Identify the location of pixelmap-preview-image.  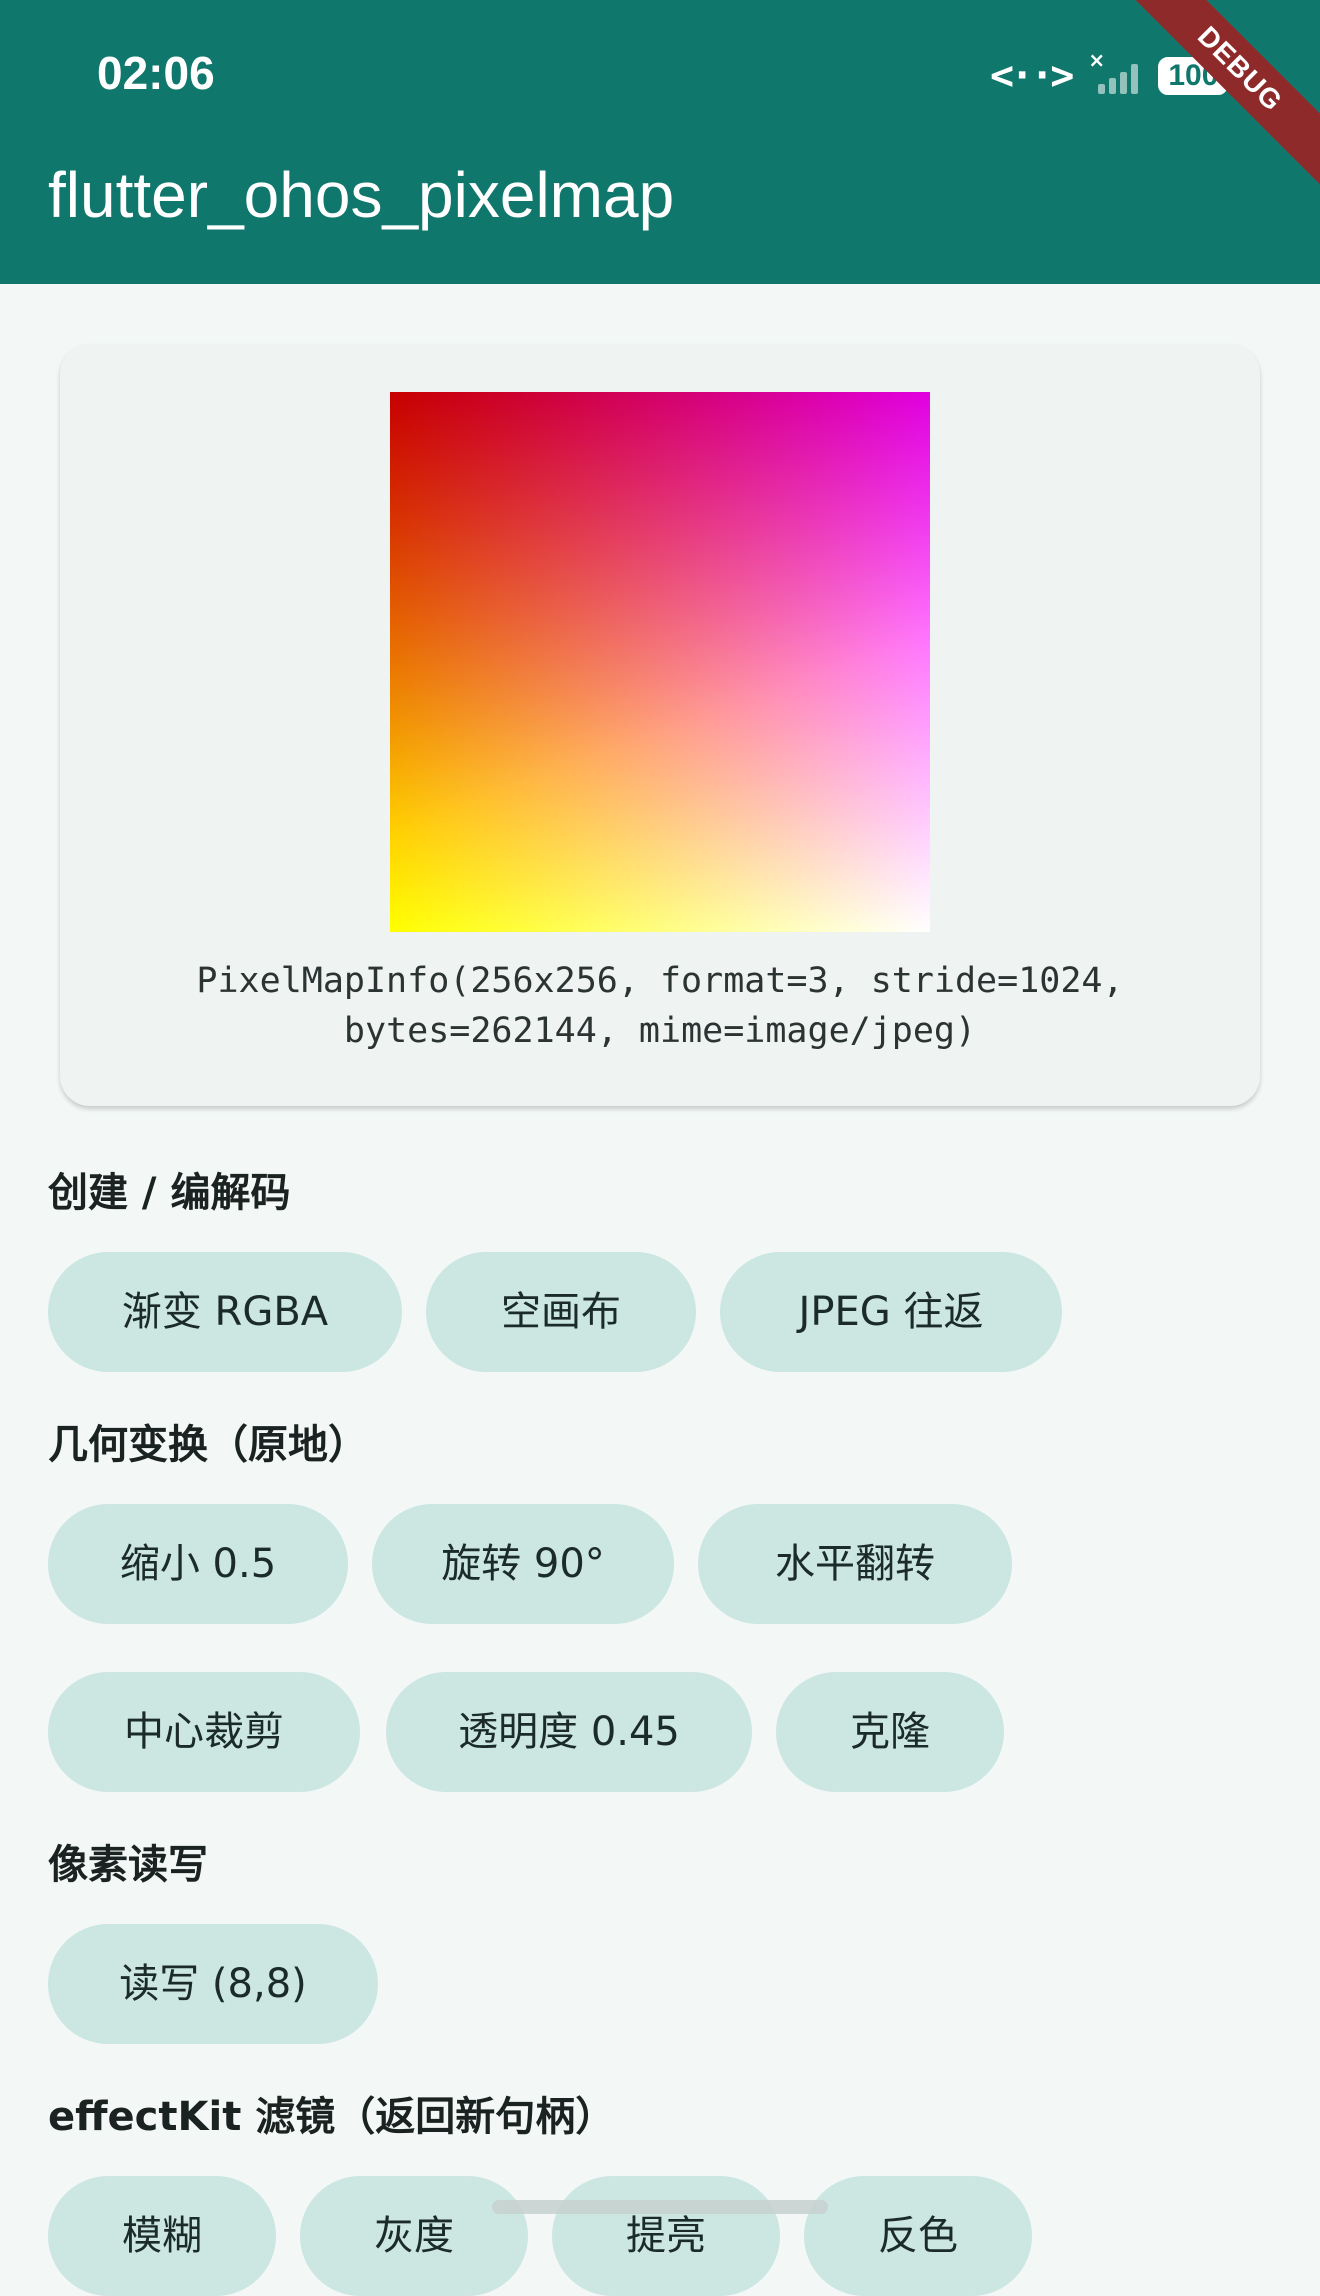
(660, 662).